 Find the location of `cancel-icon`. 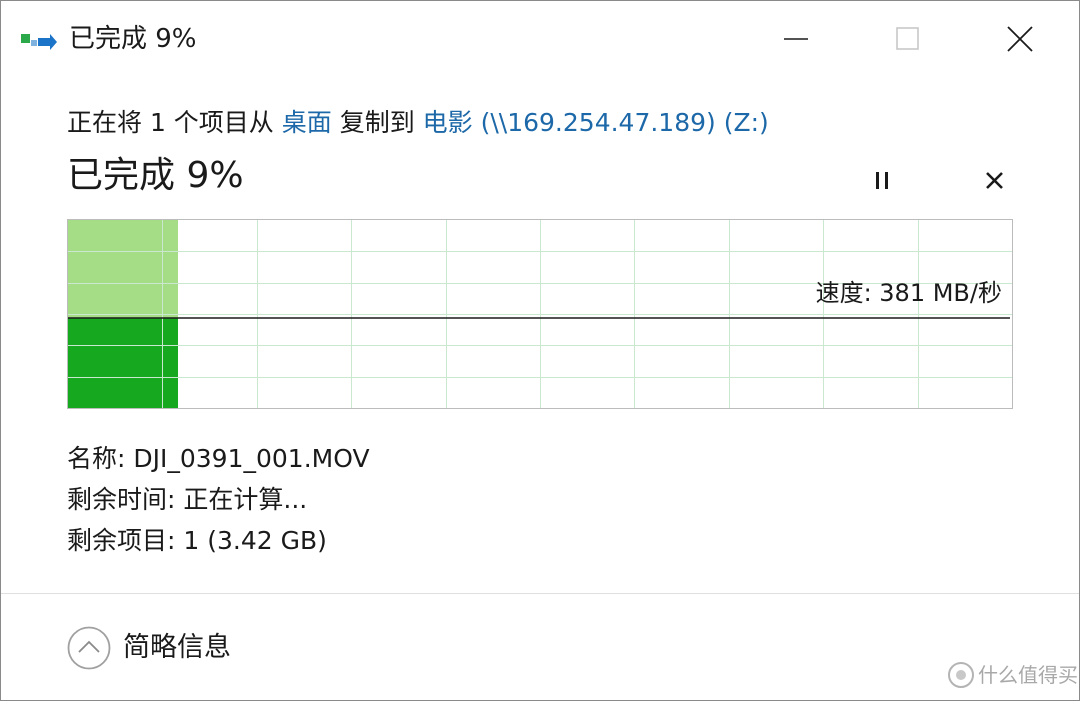

cancel-icon is located at coordinates (994, 180).